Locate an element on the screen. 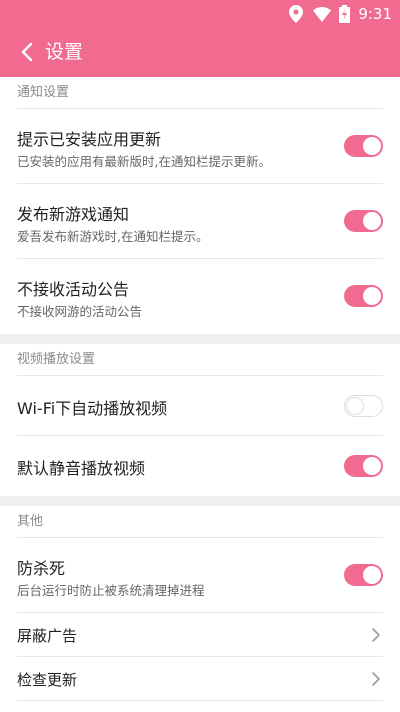 Image resolution: width=400 pixels, height=712 pixels. wifi-icon is located at coordinates (322, 14).